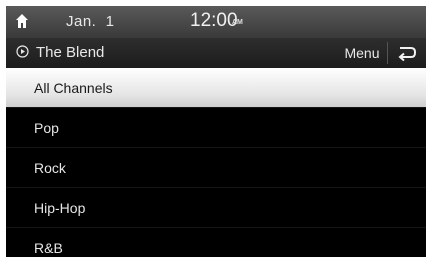 This screenshot has height=263, width=432. What do you see at coordinates (407, 53) in the screenshot?
I see `back-arrow-icon` at bounding box center [407, 53].